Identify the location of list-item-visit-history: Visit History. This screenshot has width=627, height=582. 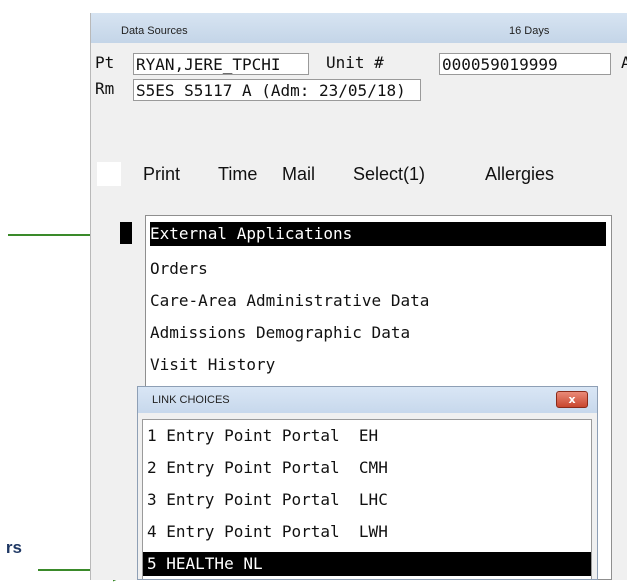
(212, 365).